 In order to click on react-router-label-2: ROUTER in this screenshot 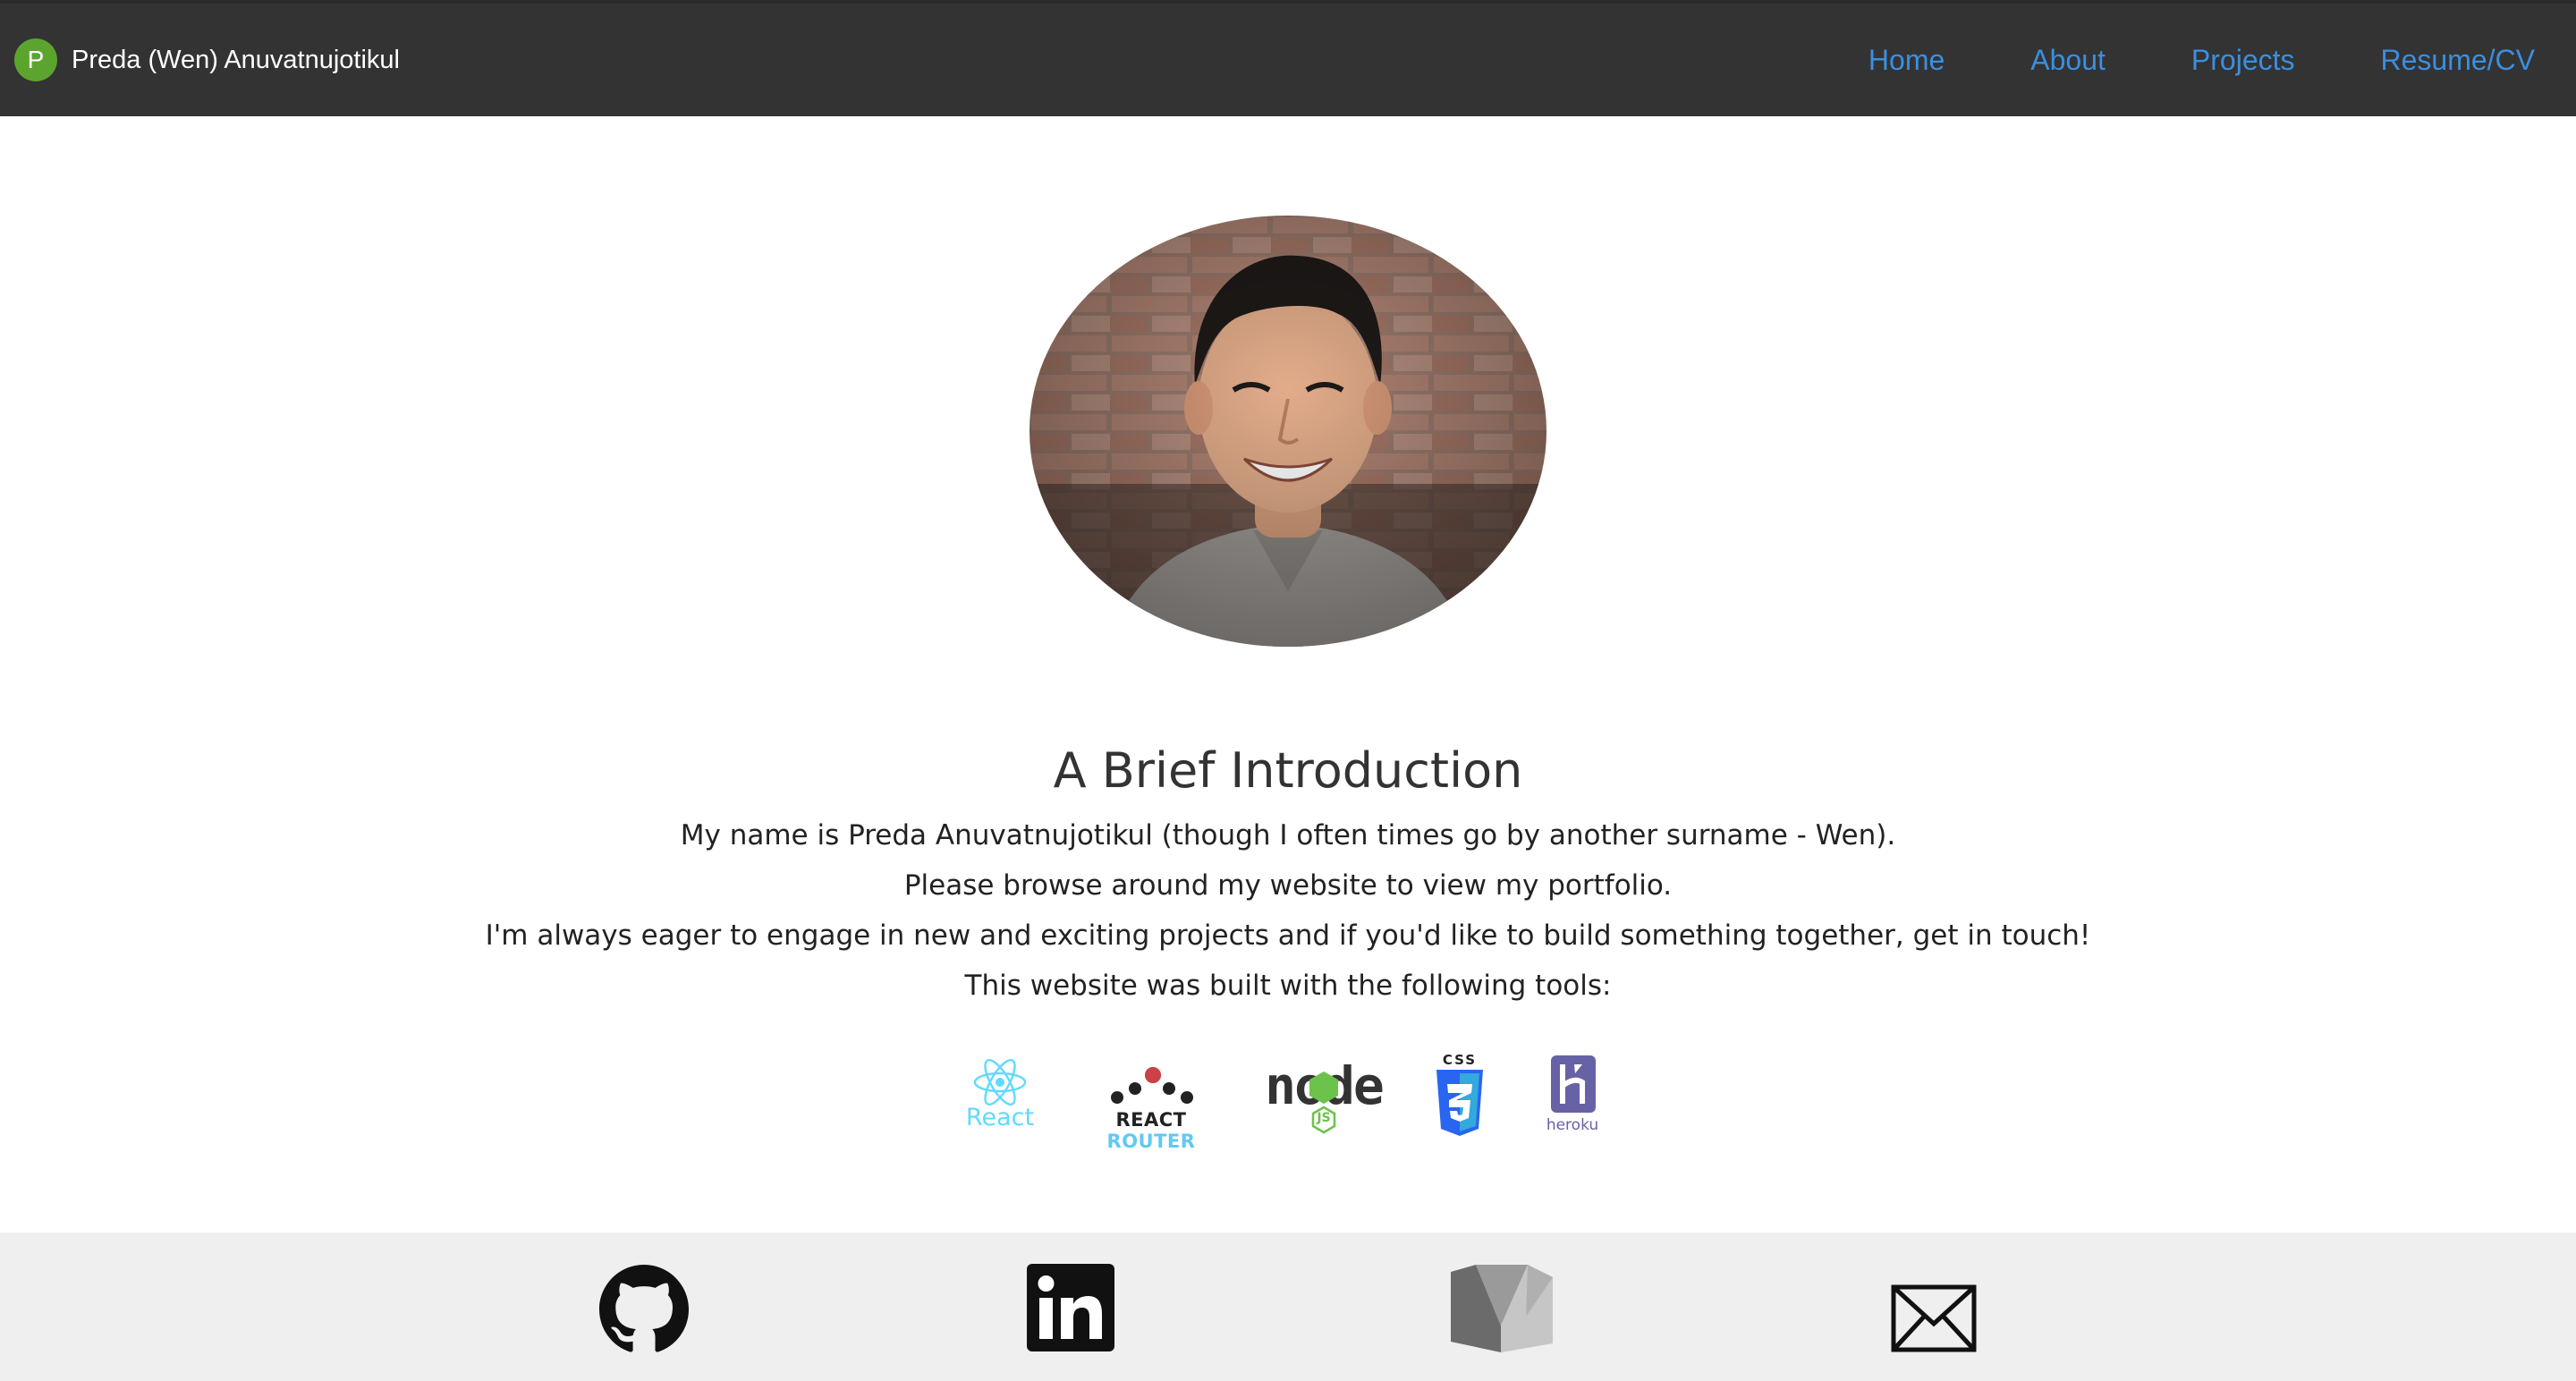, I will do `click(1151, 1141)`.